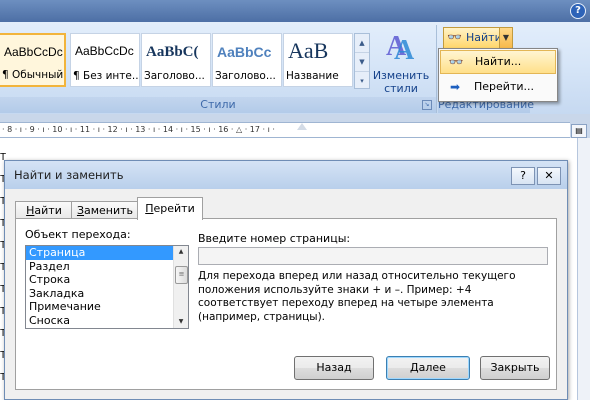 This screenshot has height=400, width=590. Describe the element at coordinates (109, 210) in the screenshot. I see `tab-label: аменить` at that location.